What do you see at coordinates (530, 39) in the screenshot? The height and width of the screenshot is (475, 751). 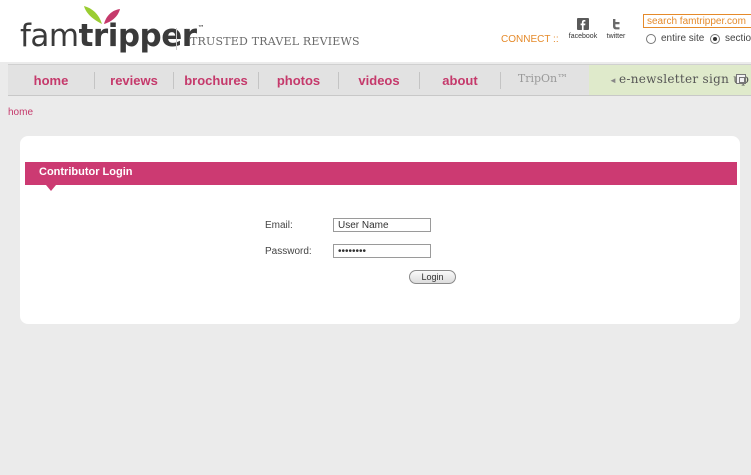 I see `connect-label: CONNECT ::` at bounding box center [530, 39].